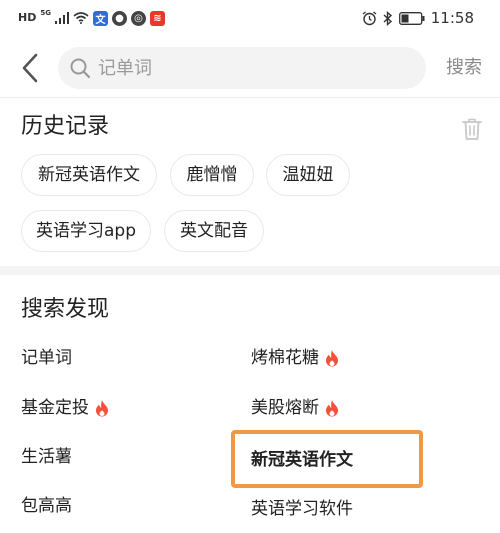  I want to click on discover-item-label: 生活薯, so click(46, 457).